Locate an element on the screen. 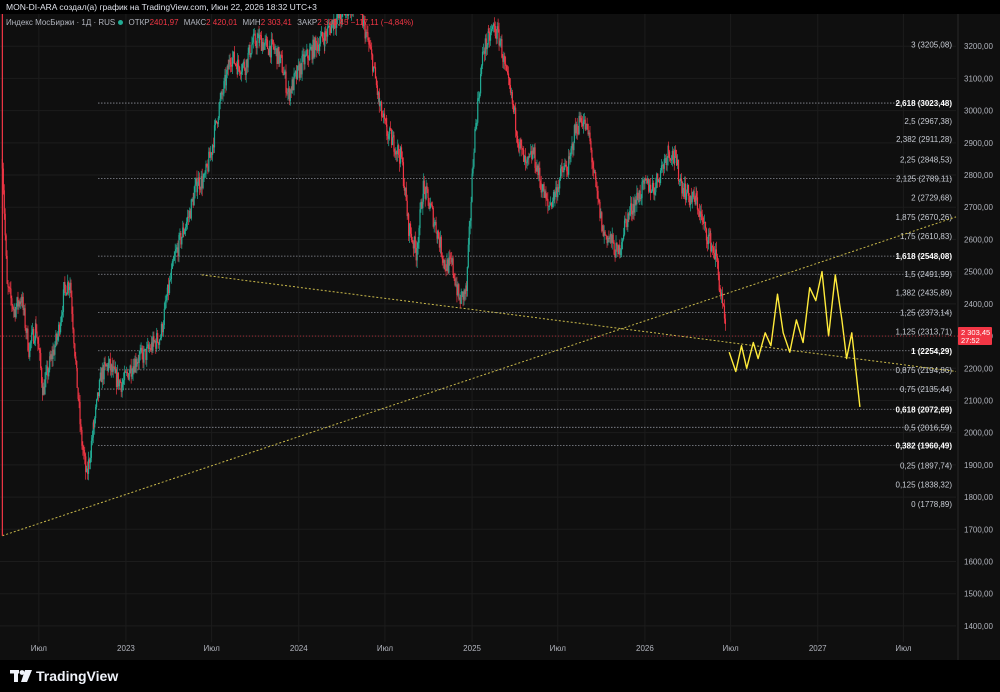  fib-level-label: 0,25 (1897,74) is located at coordinates (926, 466).